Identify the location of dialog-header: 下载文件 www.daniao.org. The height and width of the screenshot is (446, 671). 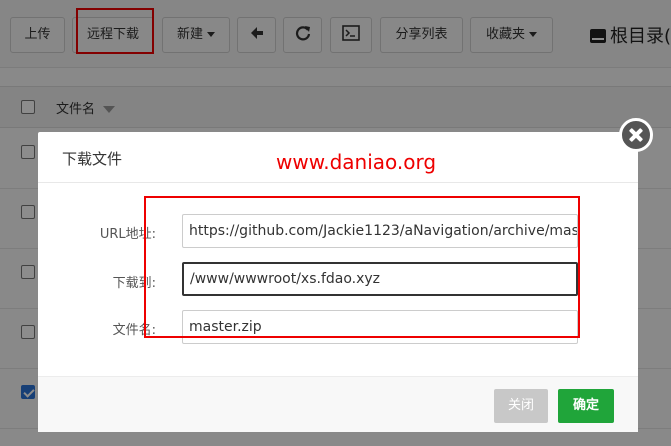
(338, 157).